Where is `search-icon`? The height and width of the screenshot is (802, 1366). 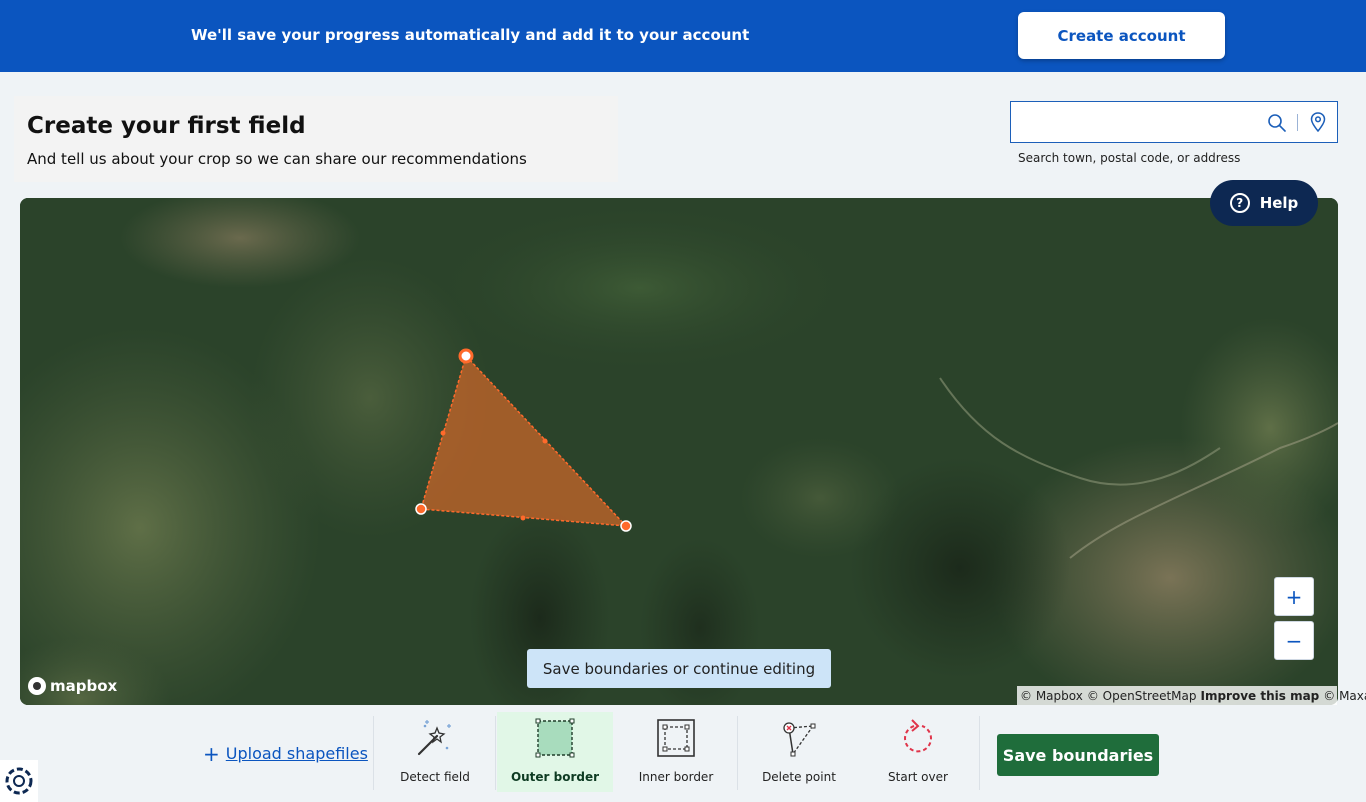
search-icon is located at coordinates (1277, 123).